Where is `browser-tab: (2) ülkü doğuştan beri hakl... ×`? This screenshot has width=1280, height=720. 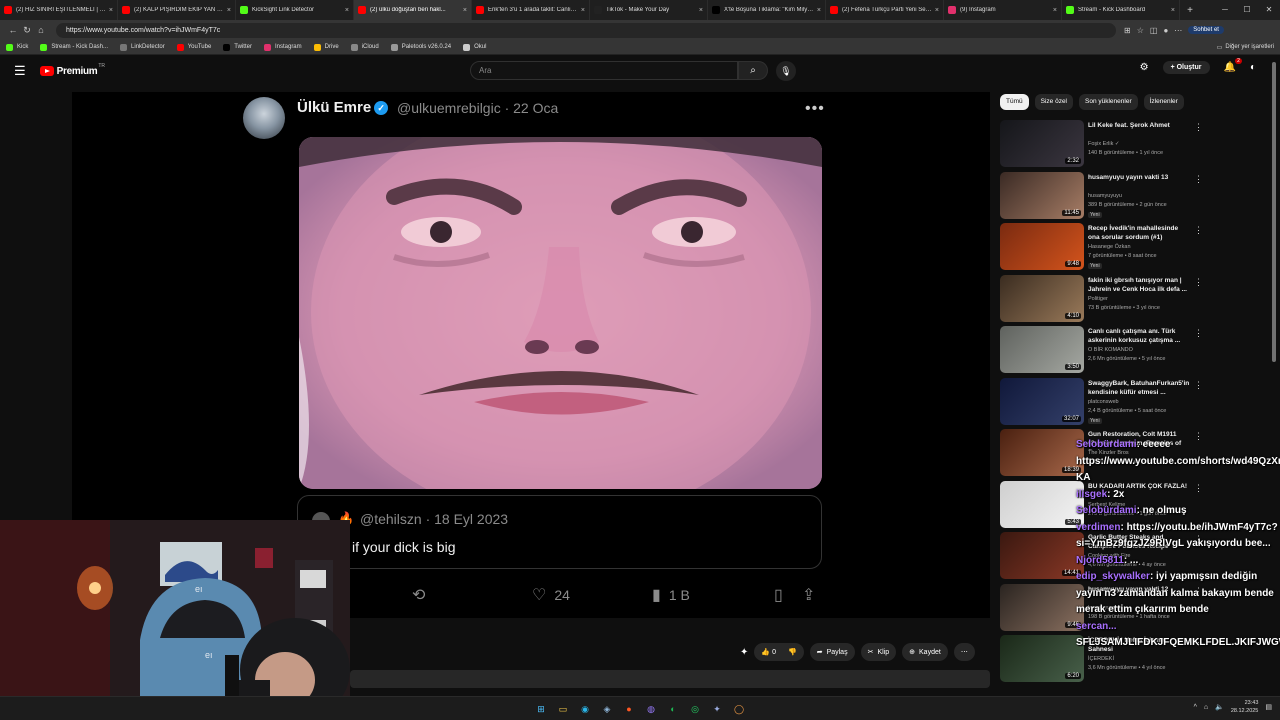
browser-tab: (2) ülkü doğuştan beri hakl... × is located at coordinates (413, 10).